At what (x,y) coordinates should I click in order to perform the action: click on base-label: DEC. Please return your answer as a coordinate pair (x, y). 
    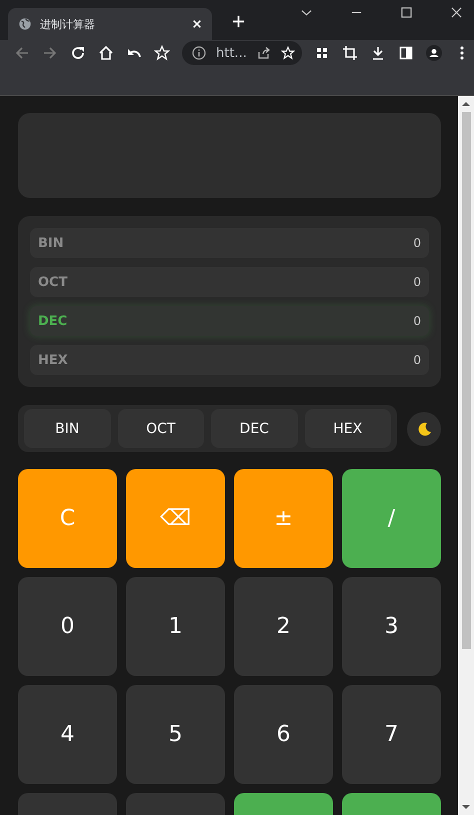
    Looking at the image, I should click on (53, 321).